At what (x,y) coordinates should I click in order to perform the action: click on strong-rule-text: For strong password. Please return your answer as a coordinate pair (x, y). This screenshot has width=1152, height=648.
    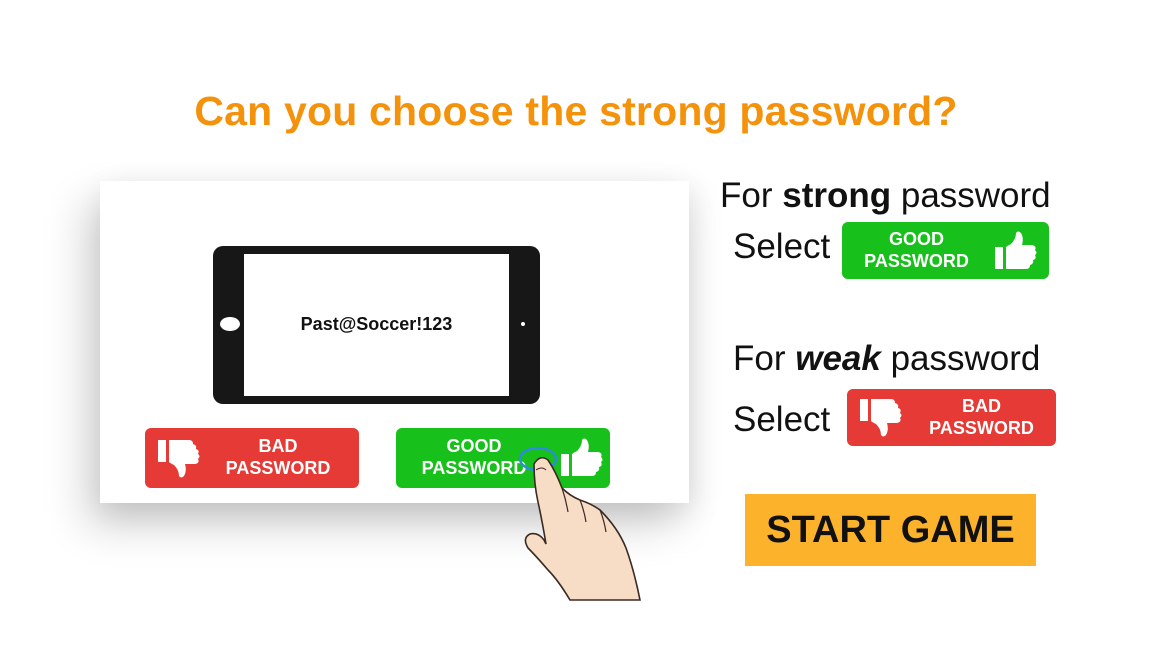
    Looking at the image, I should click on (885, 196).